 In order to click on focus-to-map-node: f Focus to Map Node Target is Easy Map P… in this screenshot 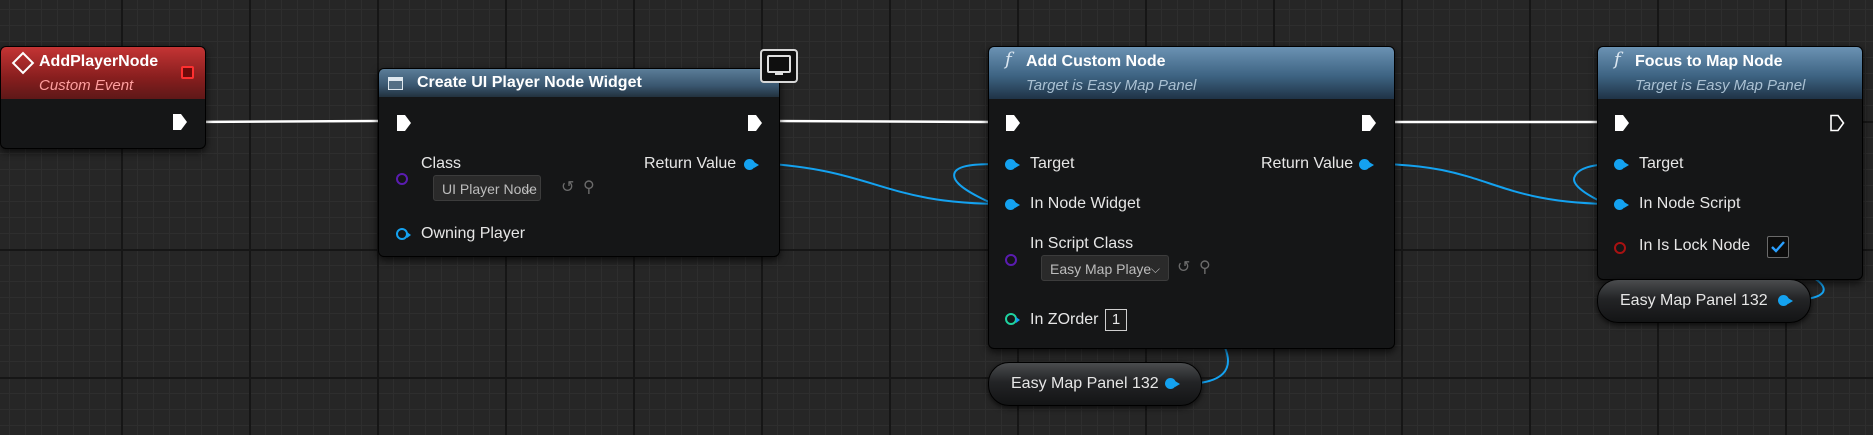, I will do `click(1730, 163)`.